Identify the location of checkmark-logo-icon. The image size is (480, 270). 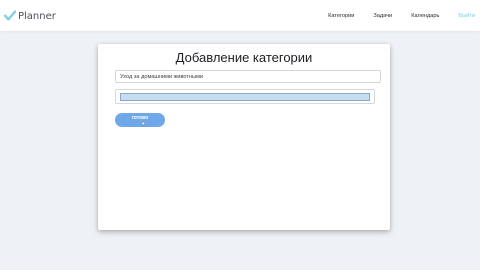
(10, 16).